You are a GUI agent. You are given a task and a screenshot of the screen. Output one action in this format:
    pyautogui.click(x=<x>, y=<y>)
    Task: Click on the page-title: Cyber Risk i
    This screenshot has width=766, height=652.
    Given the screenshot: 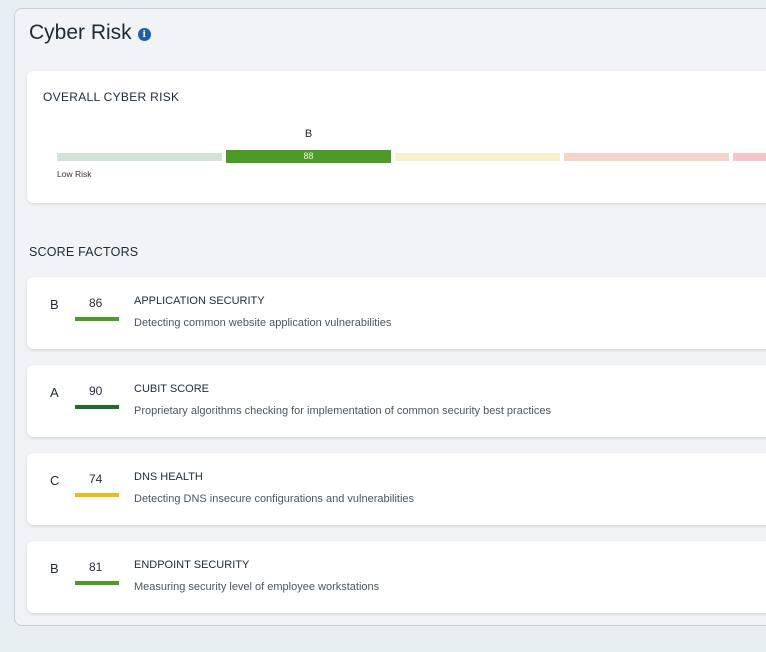 What is the action you would take?
    pyautogui.click(x=90, y=33)
    